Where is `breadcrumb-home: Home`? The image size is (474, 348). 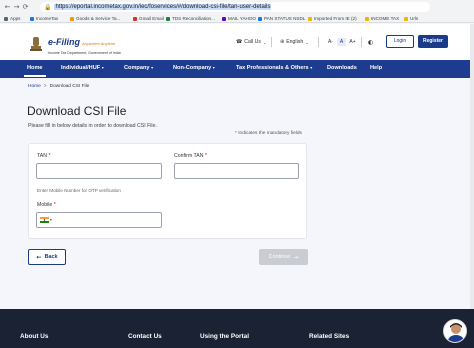
breadcrumb-home: Home is located at coordinates (34, 86).